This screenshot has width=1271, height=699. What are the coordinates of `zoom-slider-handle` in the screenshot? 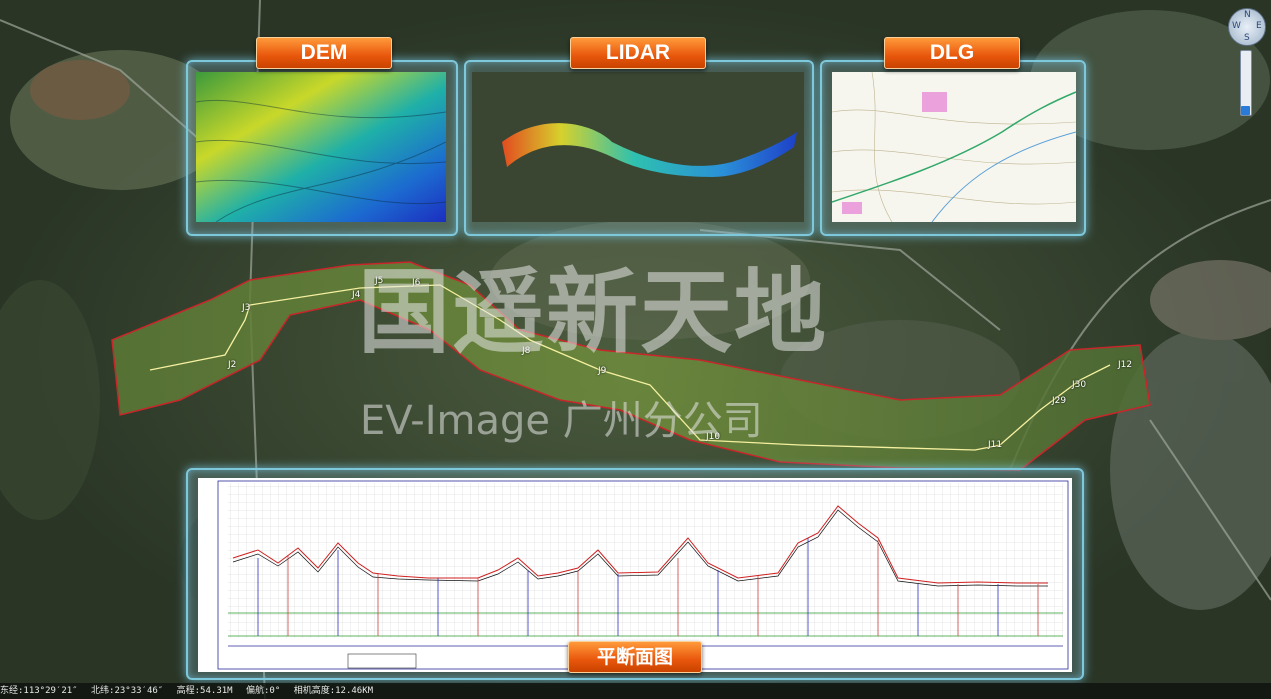 It's located at (1245, 110).